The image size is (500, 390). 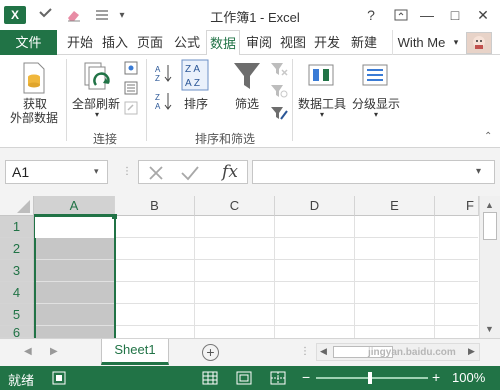 What do you see at coordinates (28, 351) in the screenshot?
I see `prev-sheet-icon: ◀` at bounding box center [28, 351].